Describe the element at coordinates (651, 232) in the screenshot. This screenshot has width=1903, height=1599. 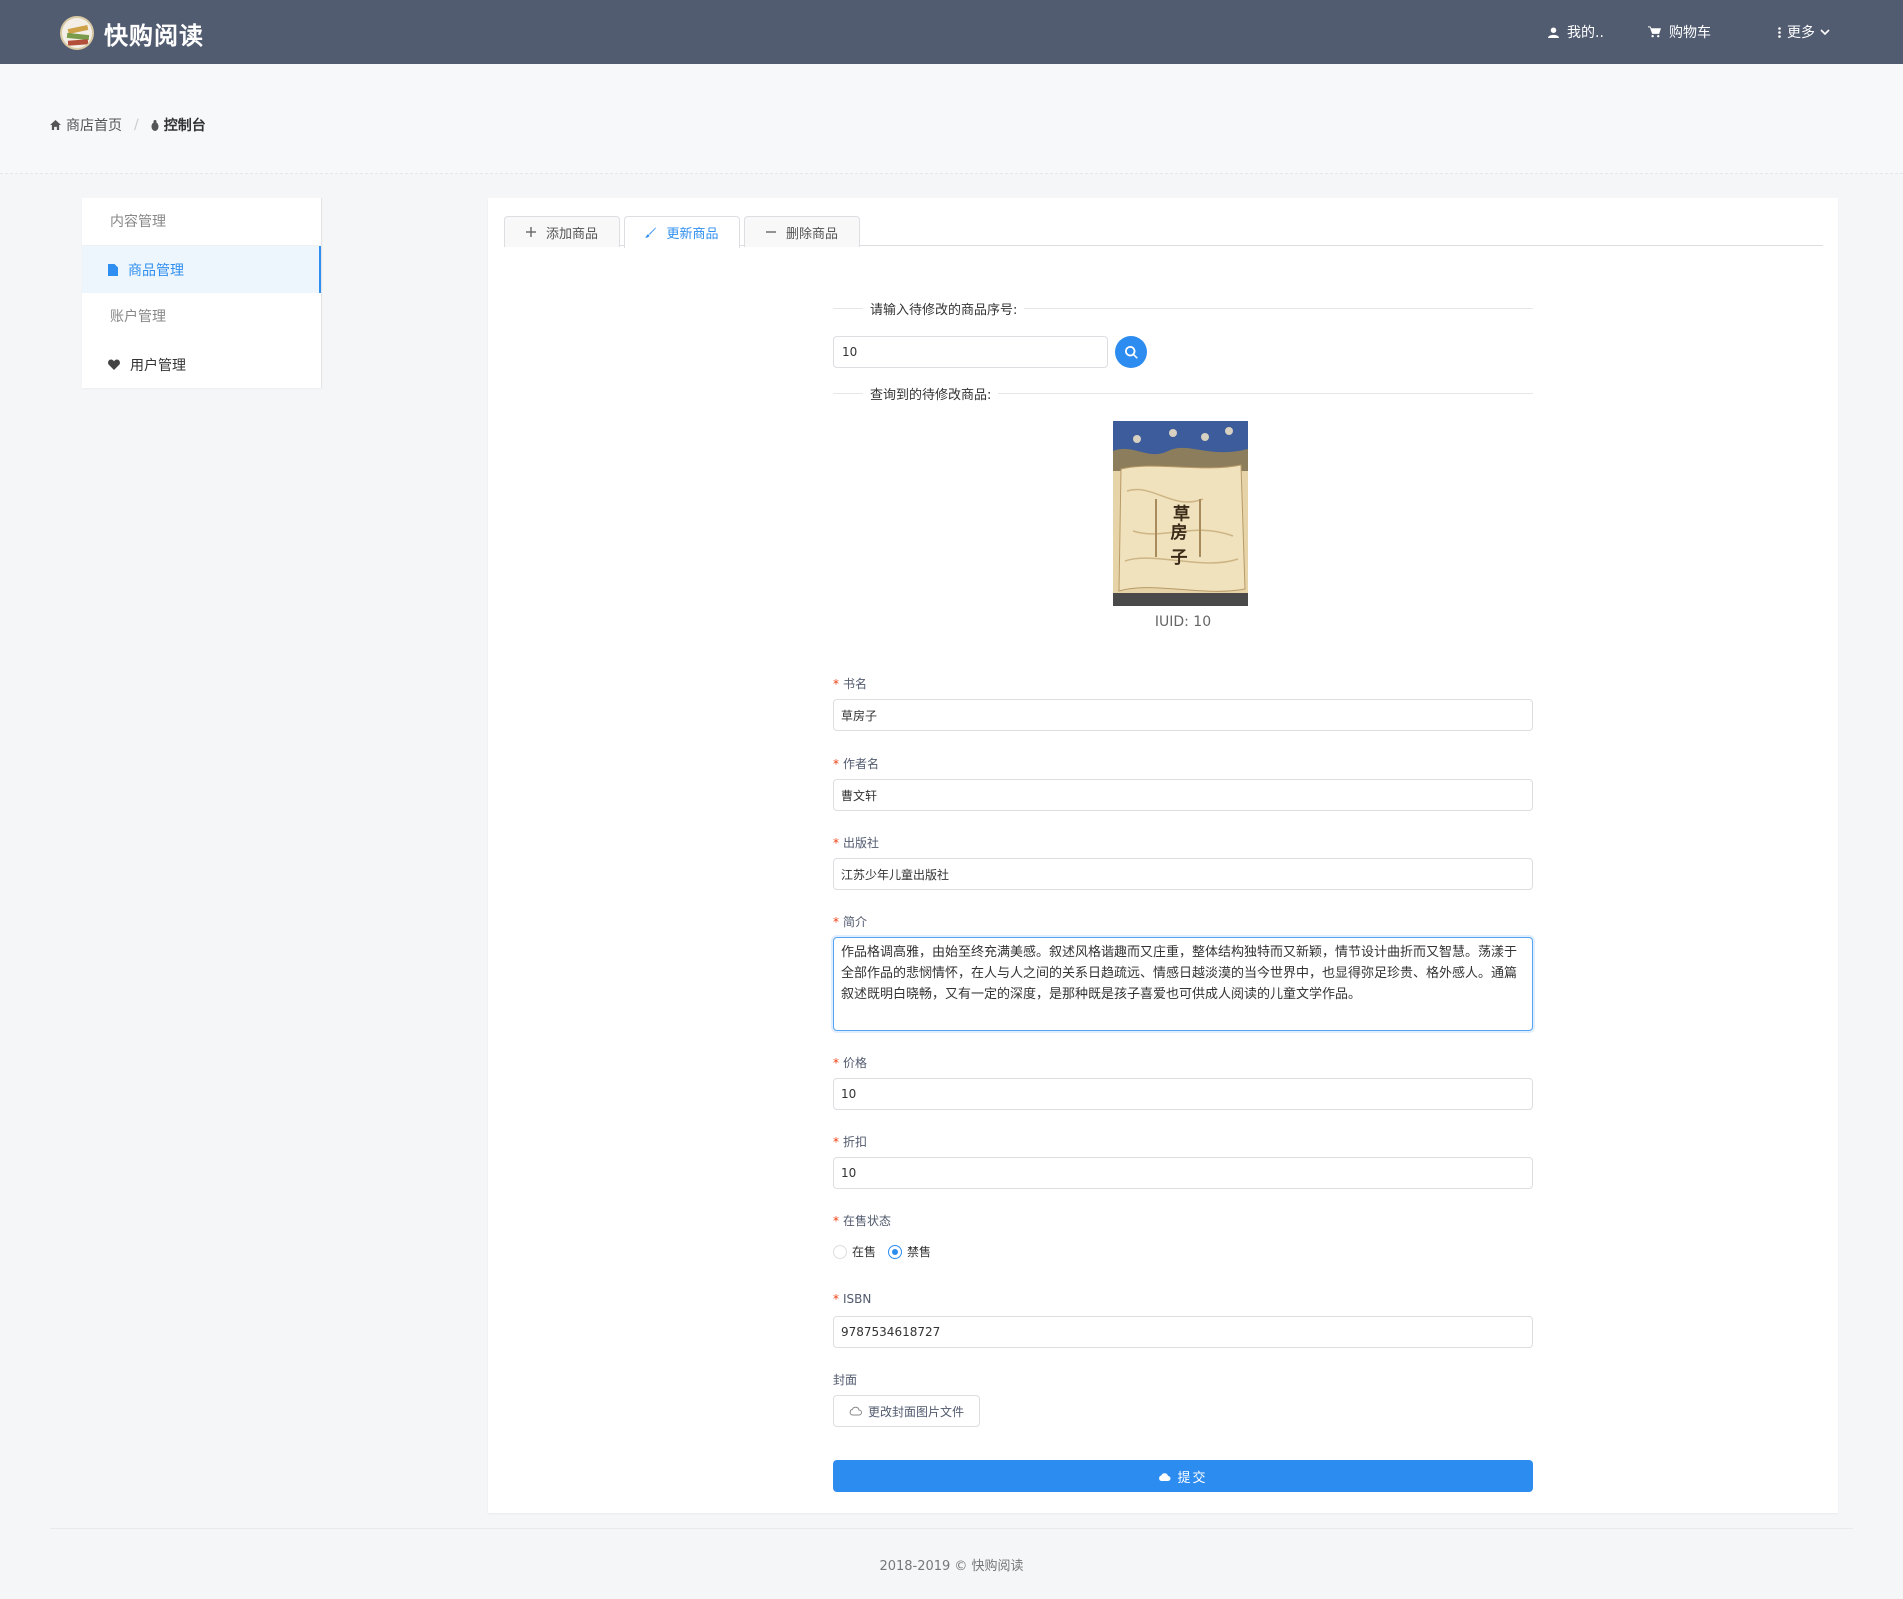
I see `brush-icon` at that location.